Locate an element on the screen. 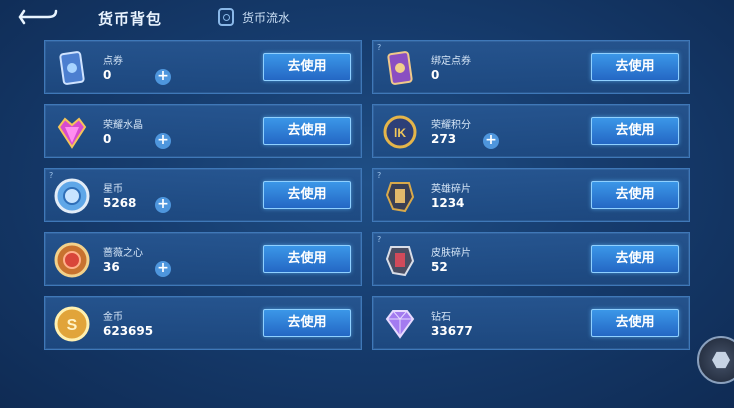 The image size is (734, 408). currency-name: 钻石 is located at coordinates (441, 317).